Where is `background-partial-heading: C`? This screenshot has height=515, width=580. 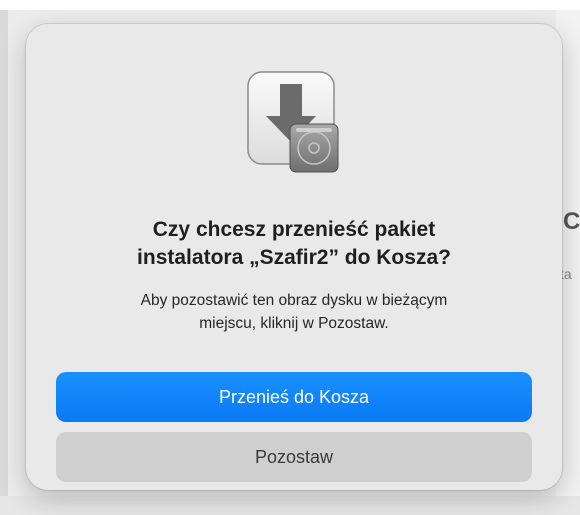 background-partial-heading: C is located at coordinates (571, 221).